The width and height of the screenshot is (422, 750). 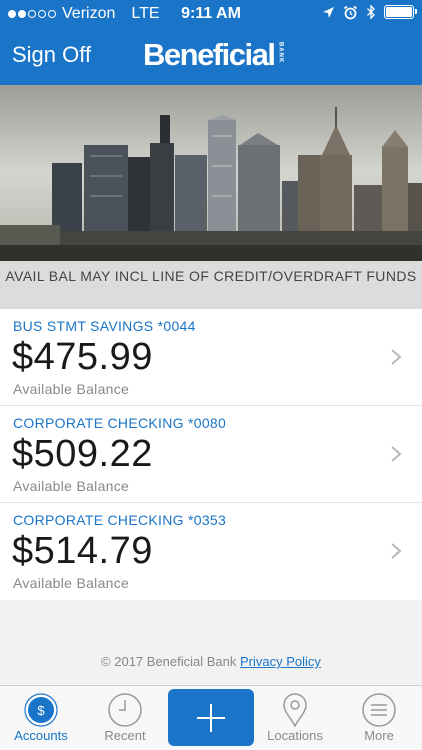 I want to click on account-name: BUS STMT SAVINGS *0044, so click(x=104, y=326).